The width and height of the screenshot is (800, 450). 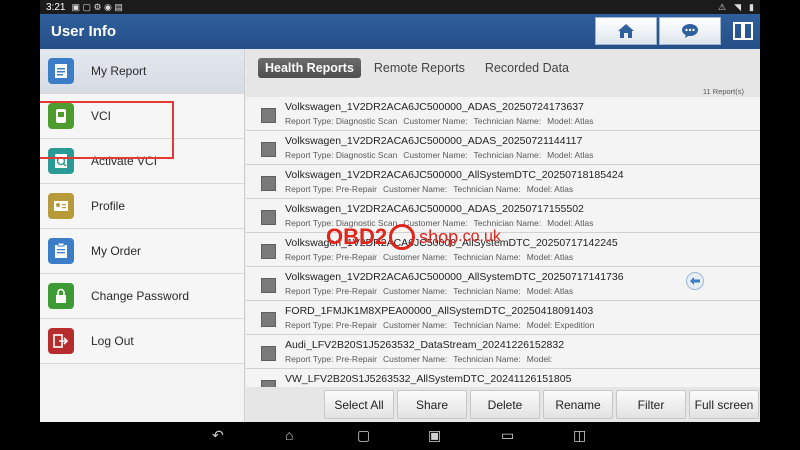 What do you see at coordinates (651, 404) in the screenshot?
I see `filter-button: Filter` at bounding box center [651, 404].